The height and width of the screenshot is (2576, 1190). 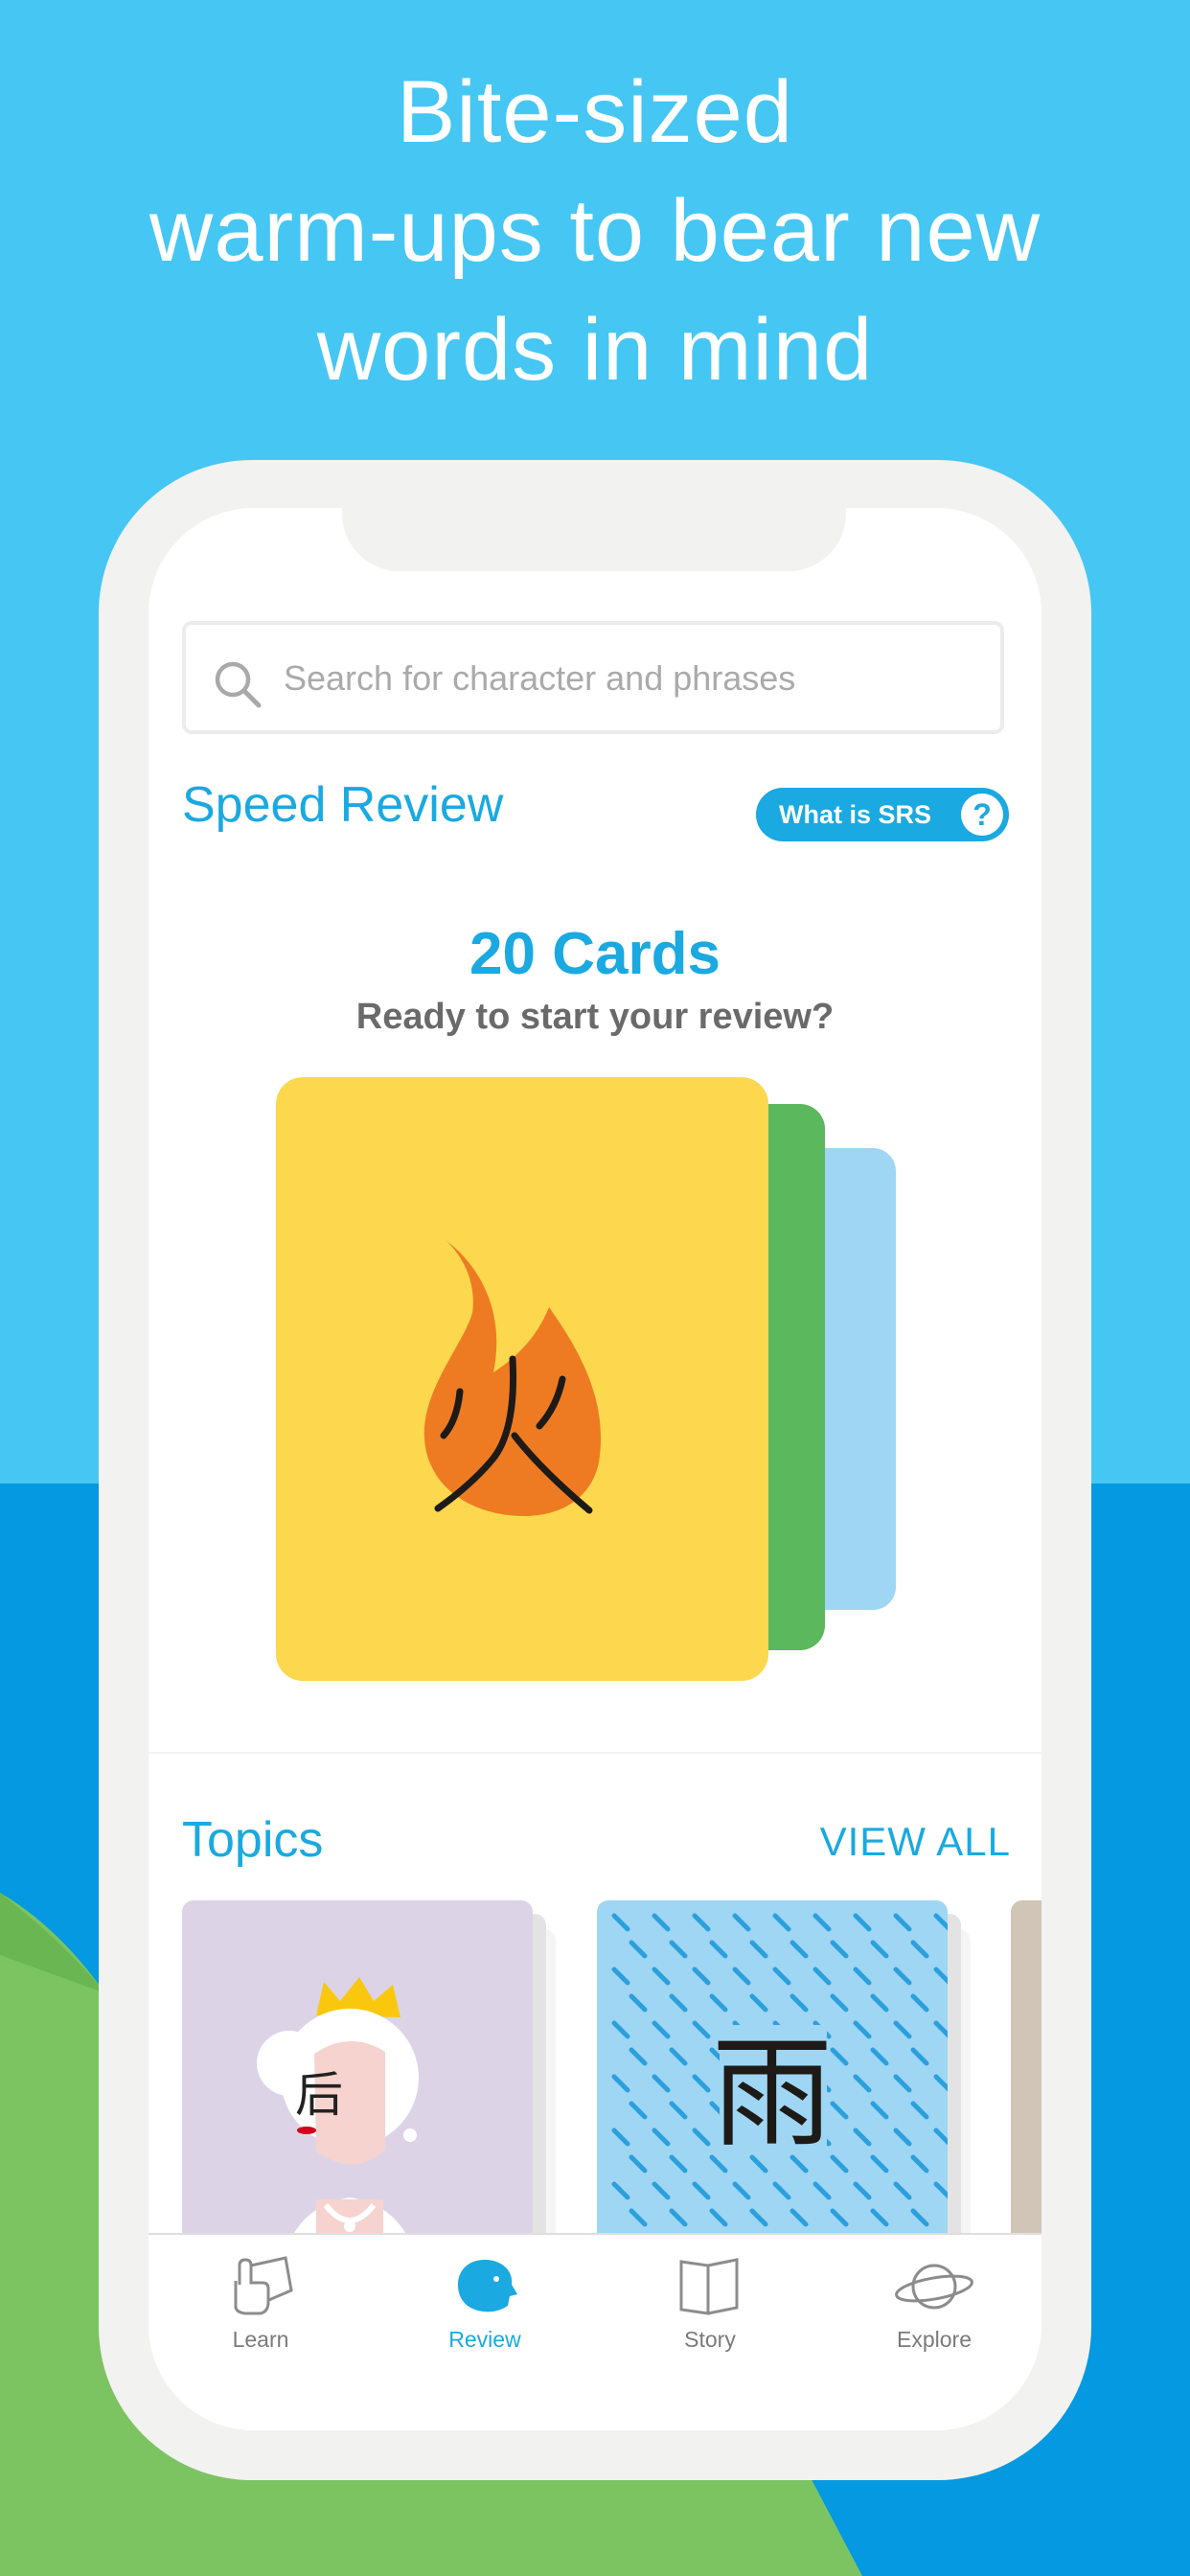 I want to click on head-icon, so click(x=488, y=2286).